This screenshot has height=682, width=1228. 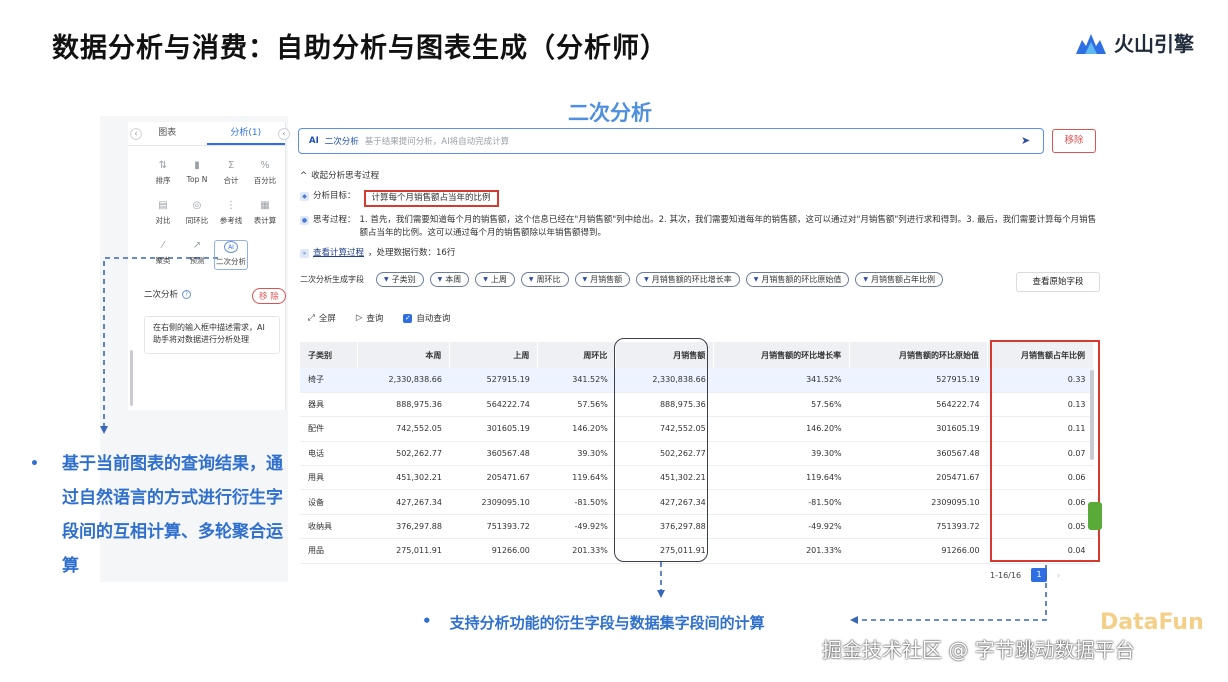 I want to click on tool-label: 预测, so click(x=197, y=260).